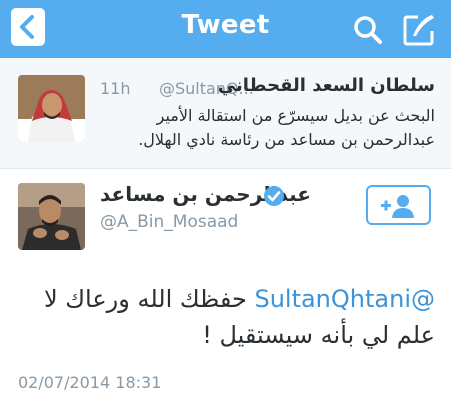 This screenshot has width=451, height=412. I want to click on top-navigation-bar: Tweet, so click(225, 29).